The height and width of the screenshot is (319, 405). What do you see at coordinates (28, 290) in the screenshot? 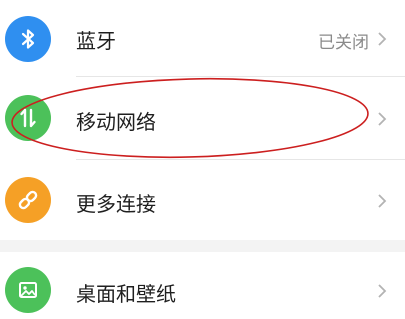
I see `image-icon` at bounding box center [28, 290].